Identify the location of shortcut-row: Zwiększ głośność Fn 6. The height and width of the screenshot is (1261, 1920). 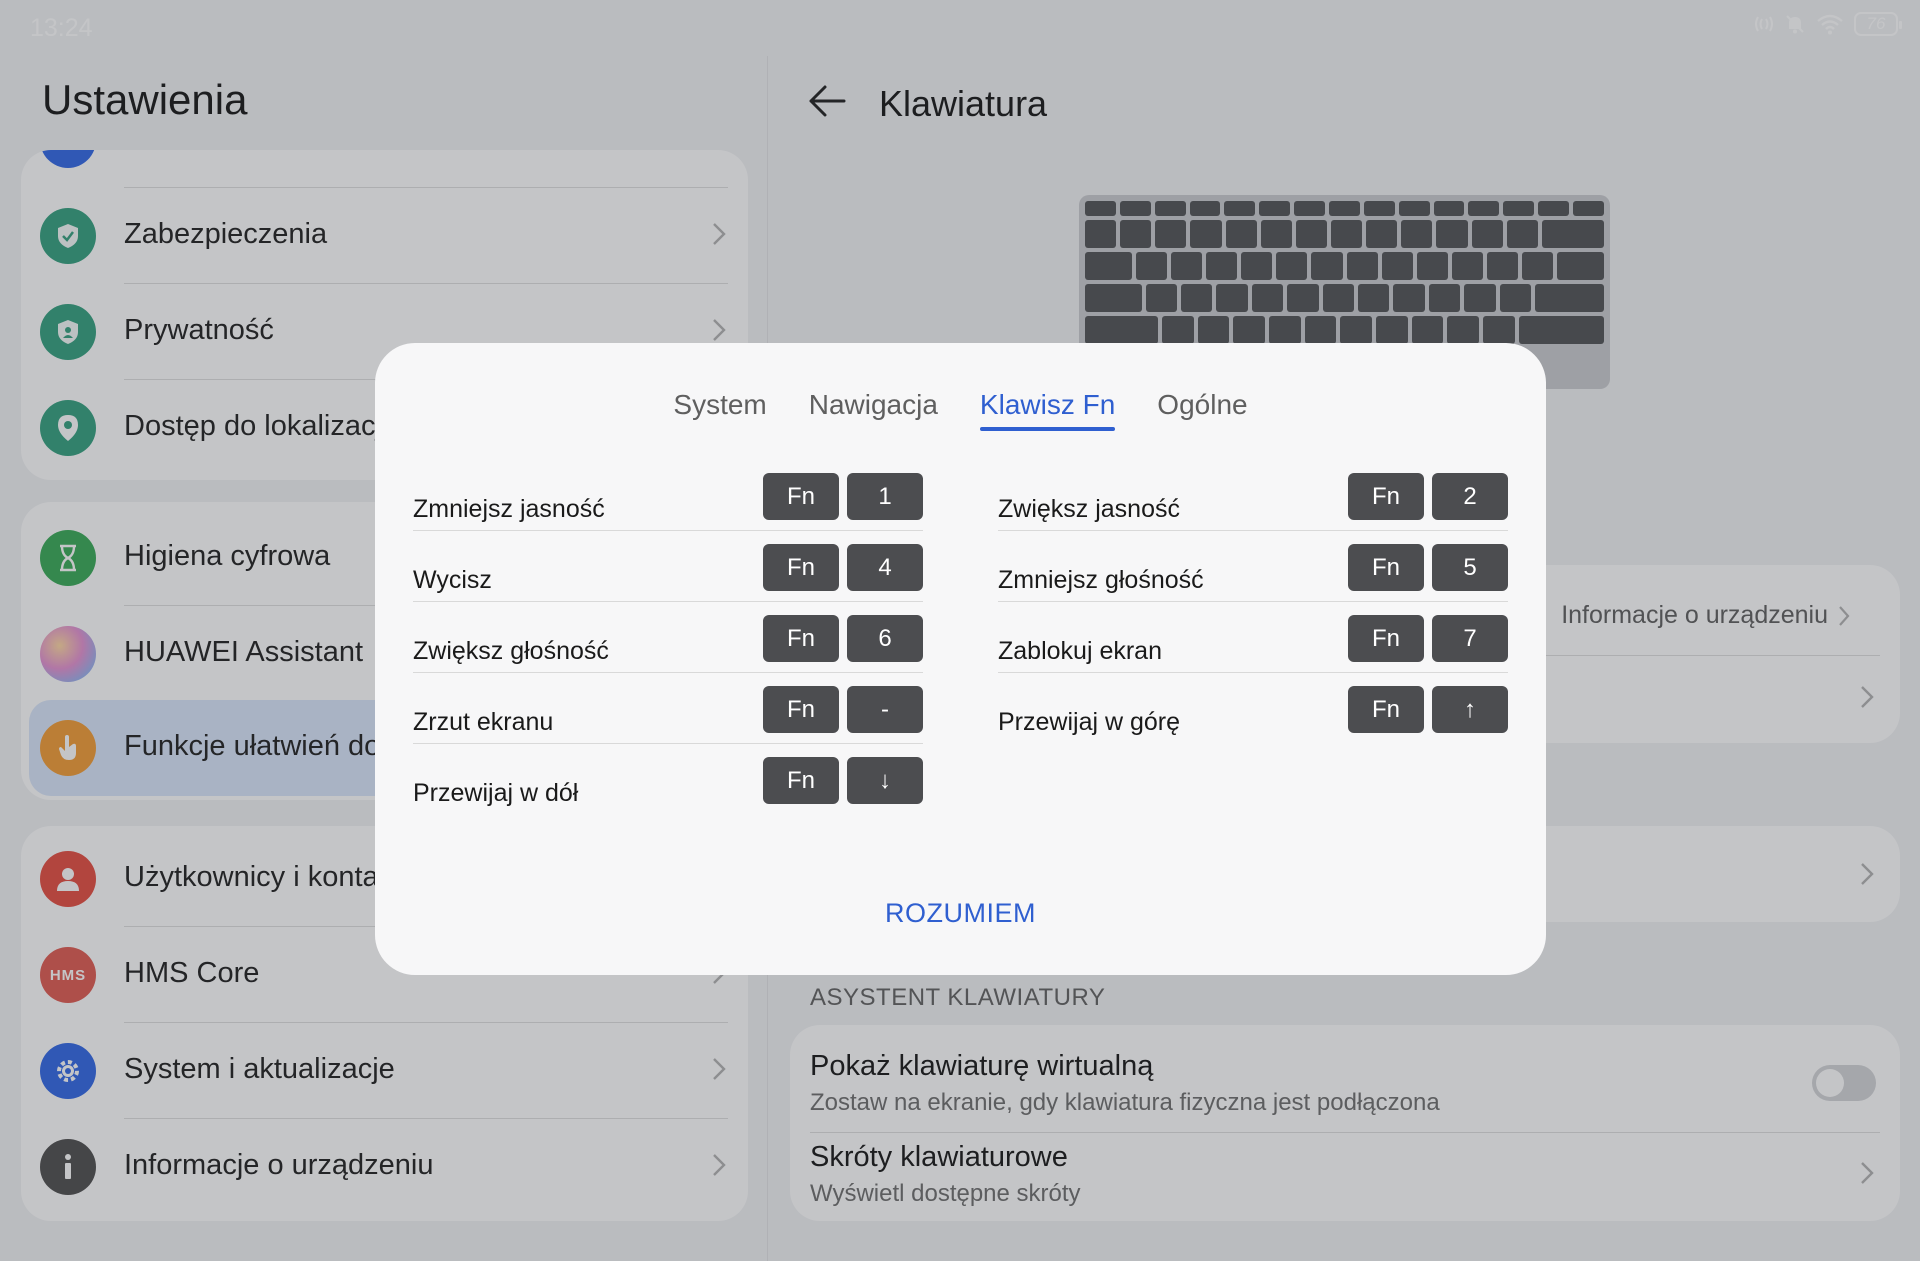
(668, 650).